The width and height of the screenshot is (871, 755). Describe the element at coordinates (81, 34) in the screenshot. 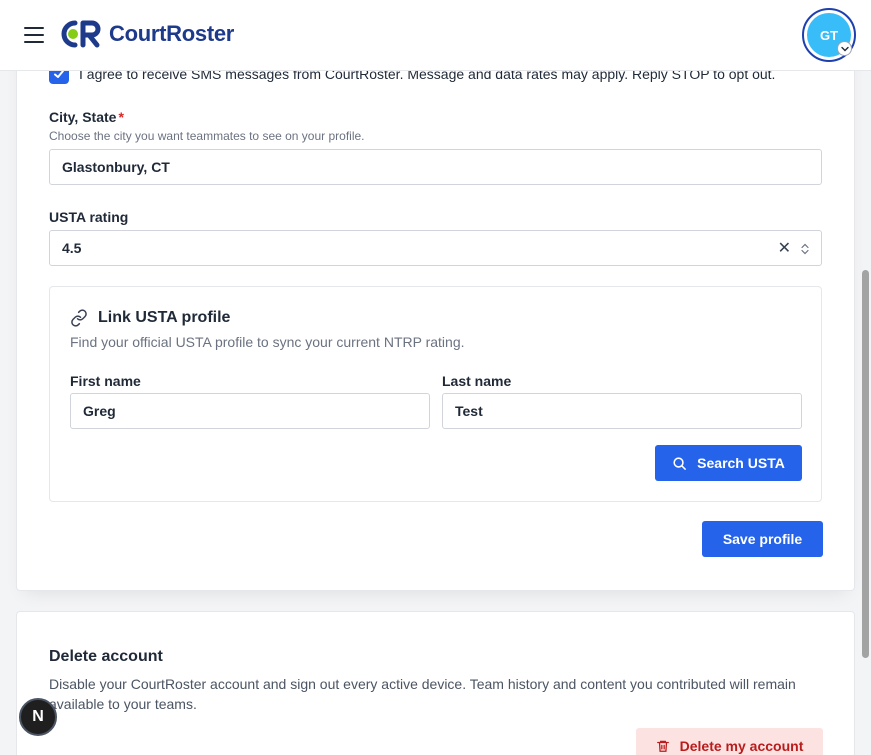

I see `courtroster-logo-icon` at that location.